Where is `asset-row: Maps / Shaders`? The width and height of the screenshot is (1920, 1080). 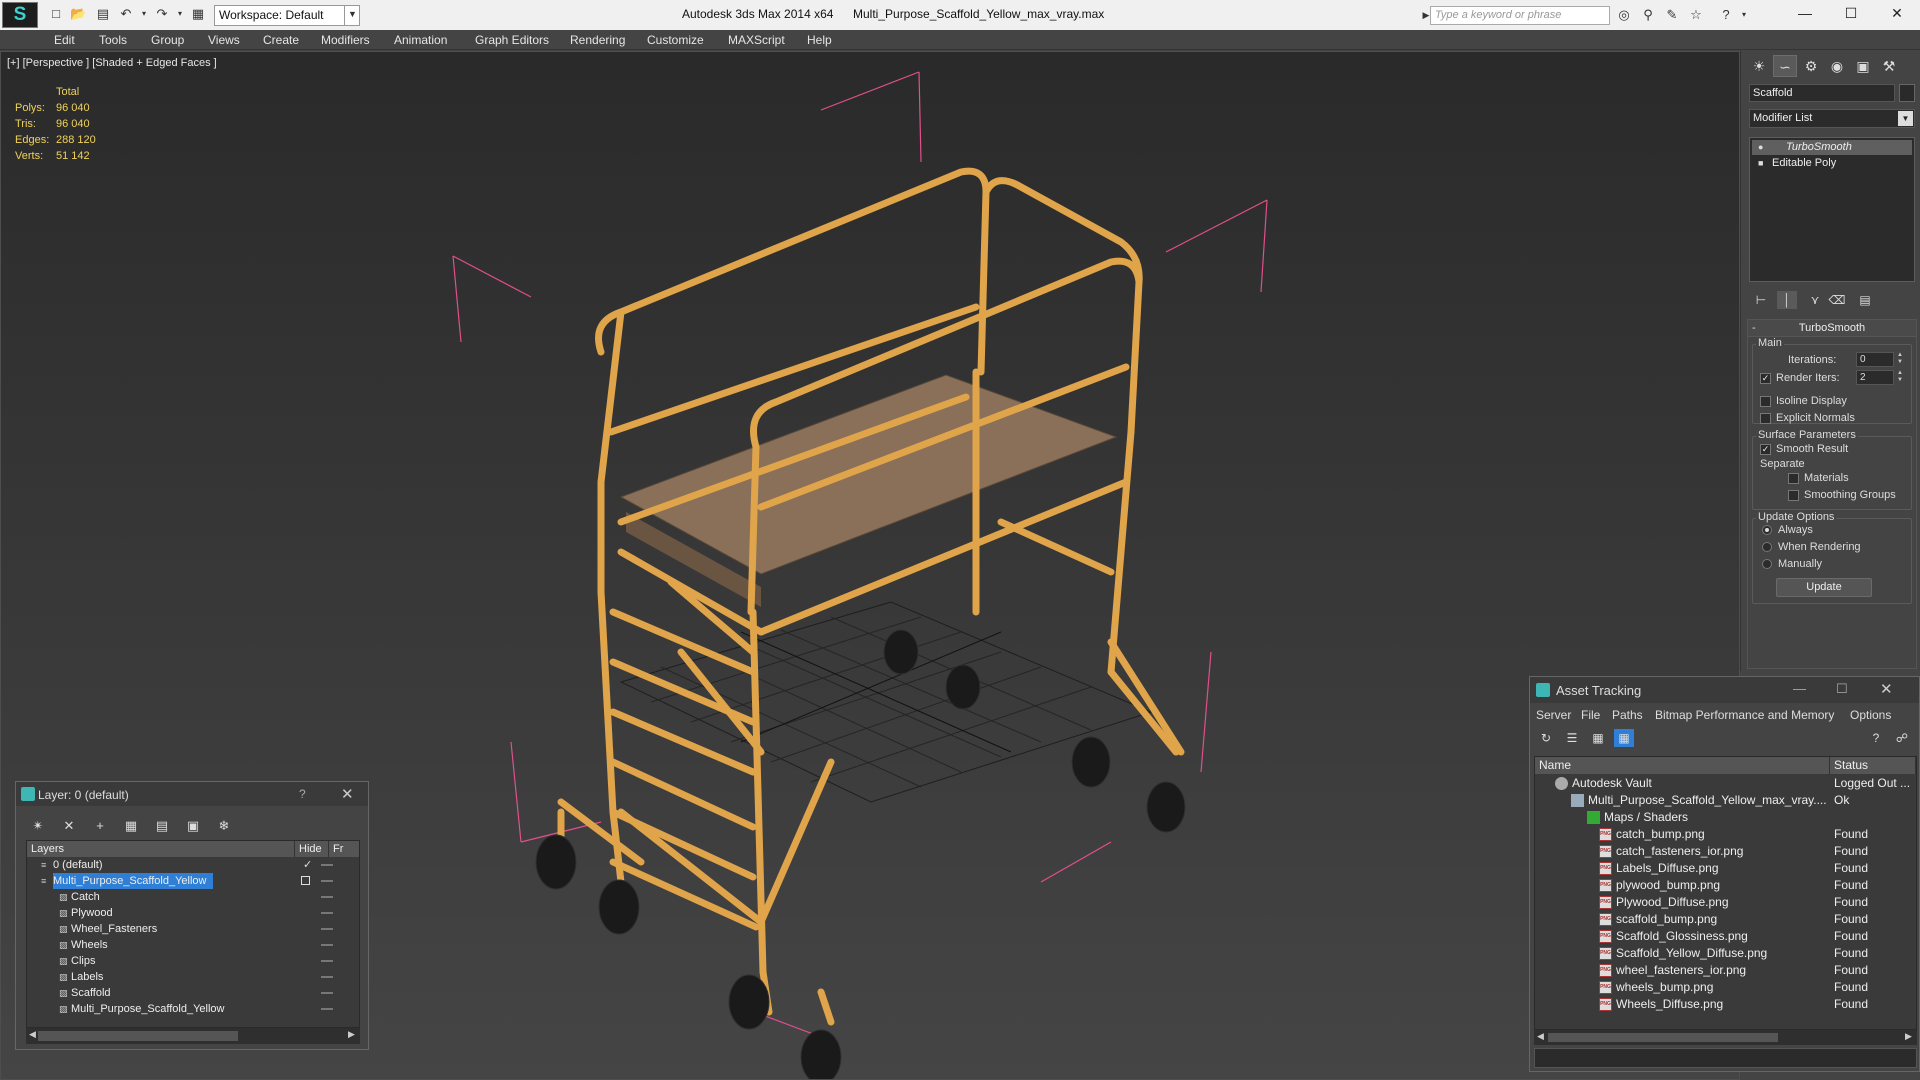
asset-row: Maps / Shaders is located at coordinates (1725, 817).